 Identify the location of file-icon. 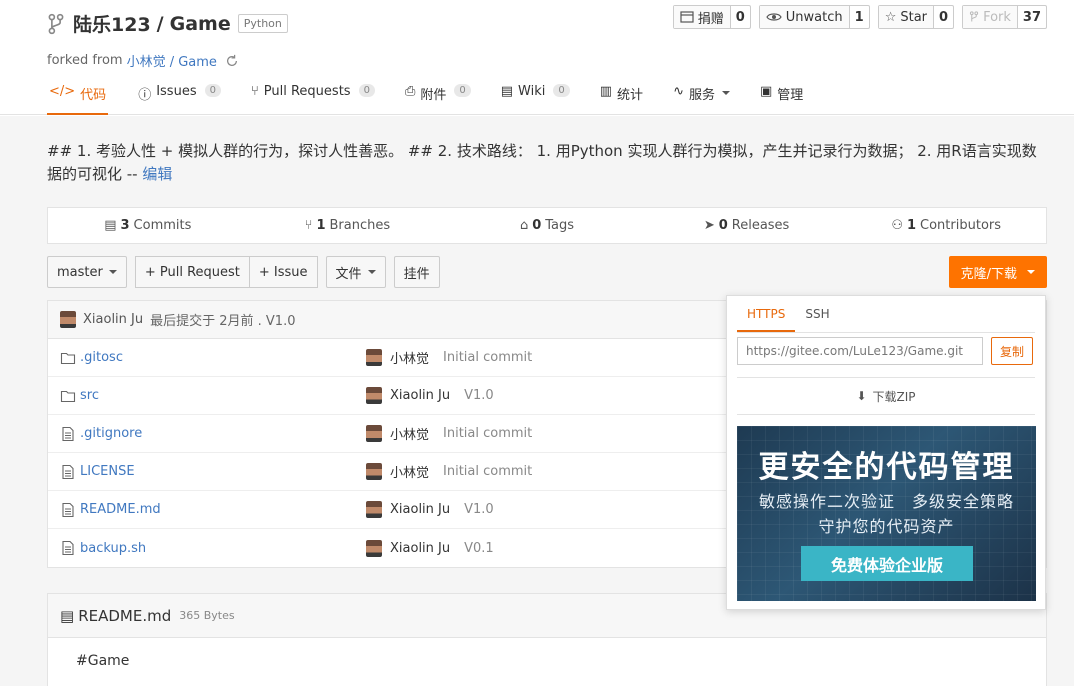
(68, 433).